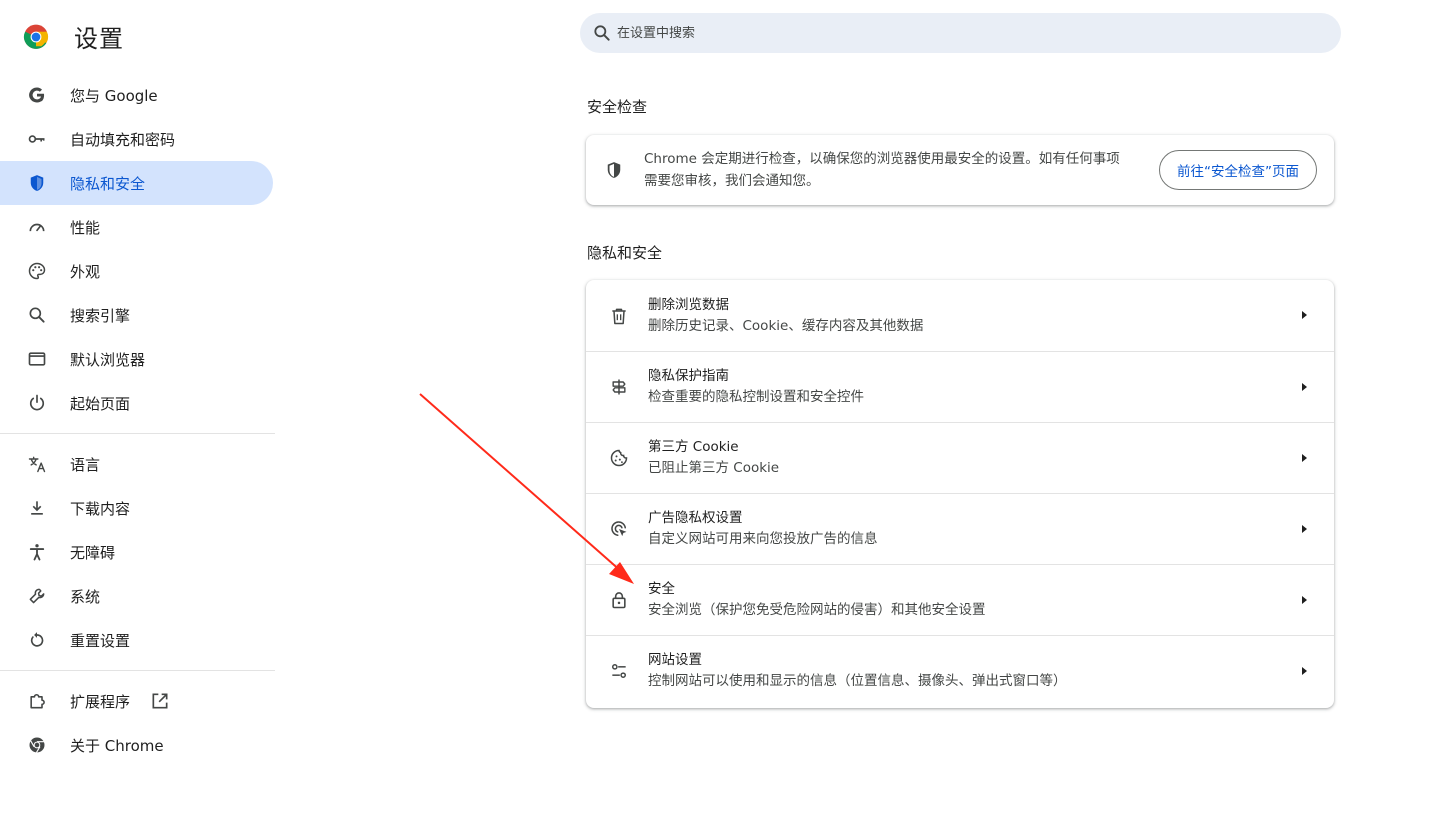  Describe the element at coordinates (108, 359) in the screenshot. I see `sidebar-item-label: 默认浏览器` at that location.